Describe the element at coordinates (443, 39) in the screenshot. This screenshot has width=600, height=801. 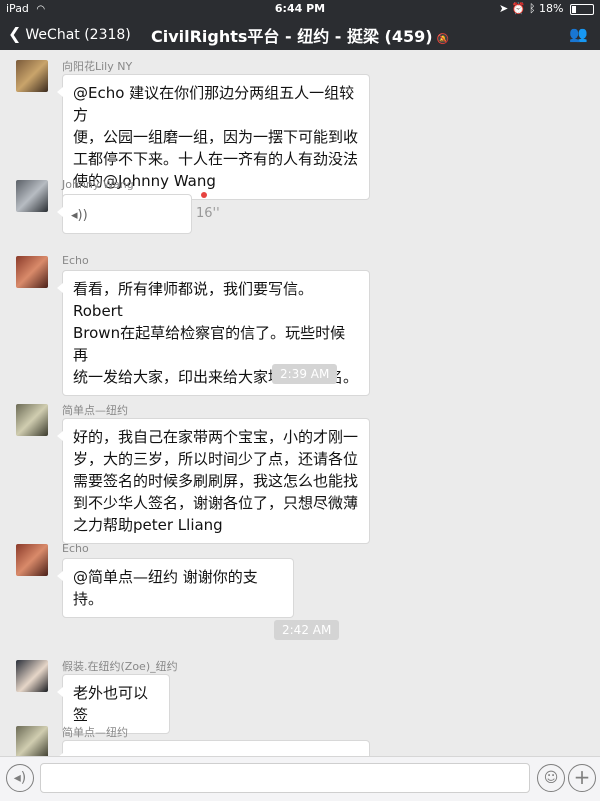
I see `mute-icon: 🔕` at that location.